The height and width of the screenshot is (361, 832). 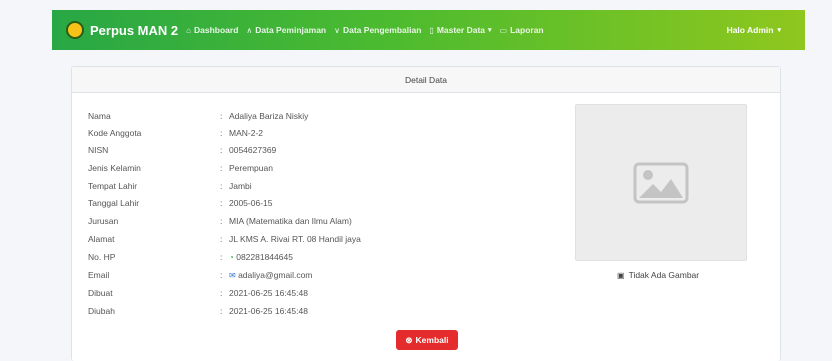 What do you see at coordinates (750, 30) in the screenshot?
I see `user-greeting: Halo Admin` at bounding box center [750, 30].